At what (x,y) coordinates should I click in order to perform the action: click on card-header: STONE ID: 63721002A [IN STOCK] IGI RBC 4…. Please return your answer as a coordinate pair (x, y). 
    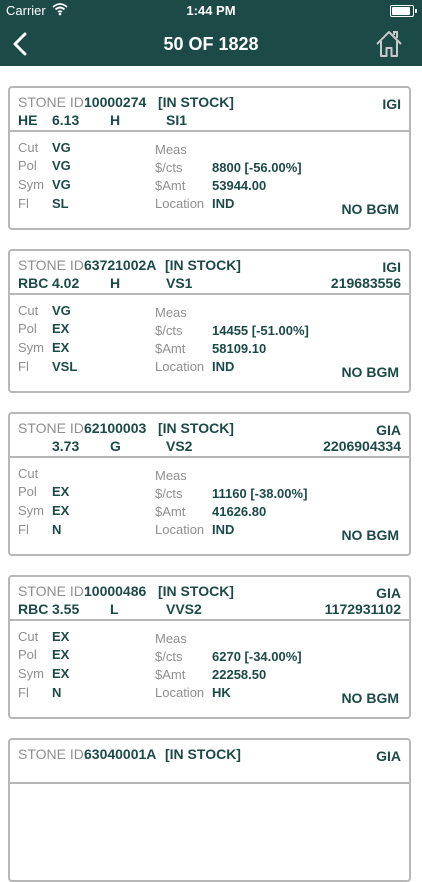
    Looking at the image, I should click on (209, 273).